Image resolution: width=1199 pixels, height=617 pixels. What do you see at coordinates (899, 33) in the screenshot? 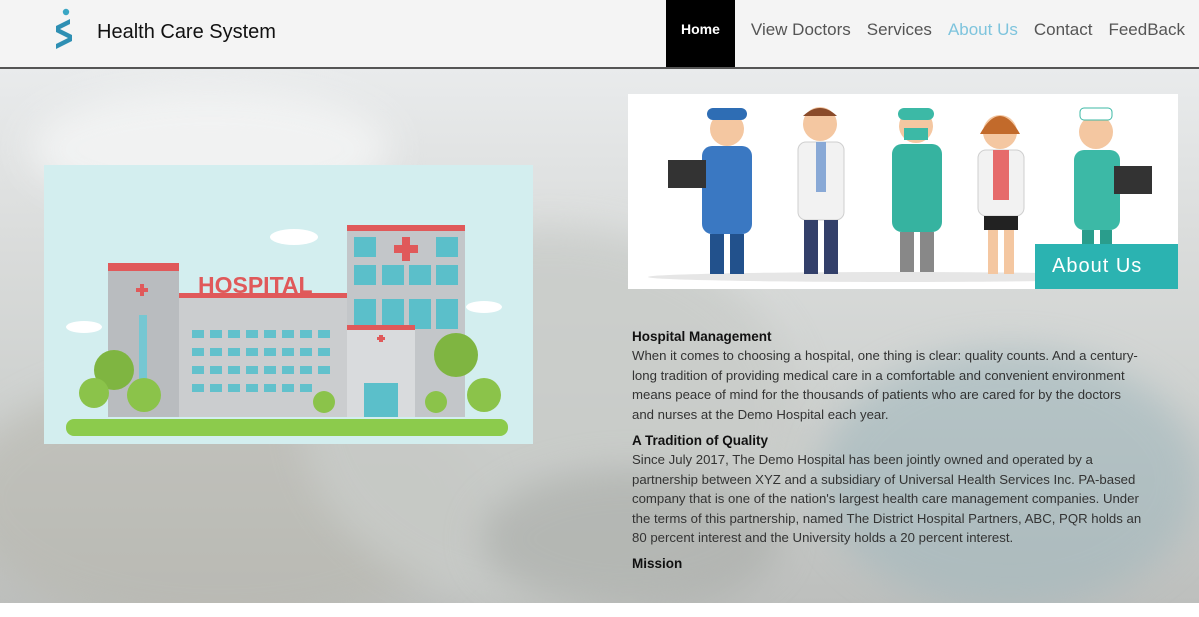
I see `nav-services: Services` at bounding box center [899, 33].